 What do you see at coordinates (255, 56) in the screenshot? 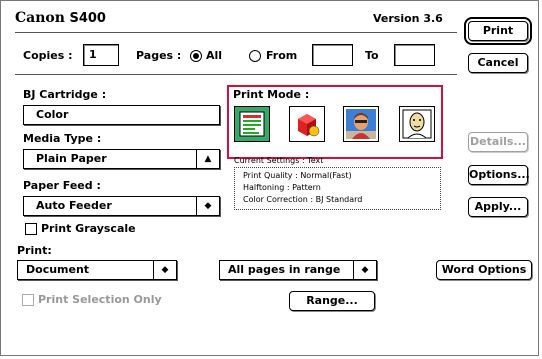
I see `pages-from-radio` at bounding box center [255, 56].